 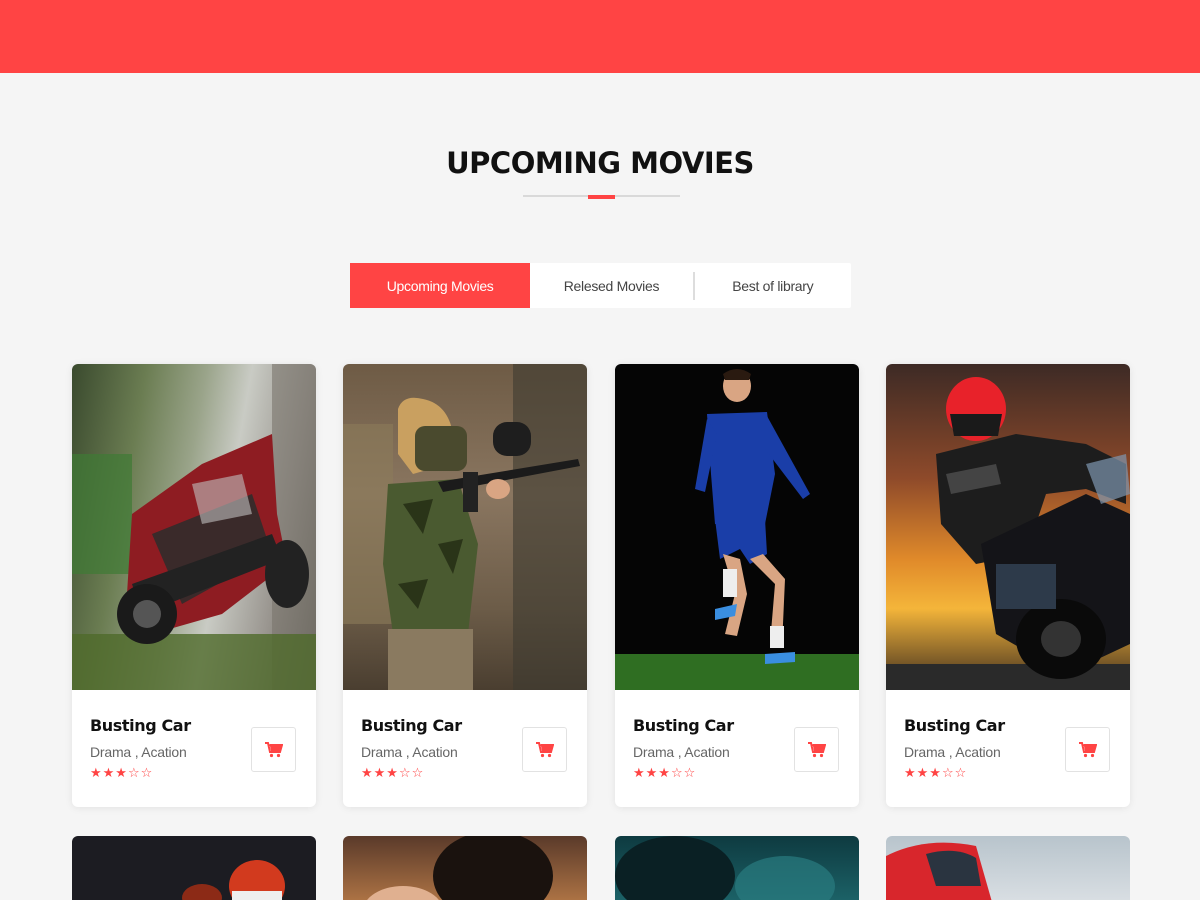 What do you see at coordinates (601, 197) in the screenshot?
I see `title-divider-accent` at bounding box center [601, 197].